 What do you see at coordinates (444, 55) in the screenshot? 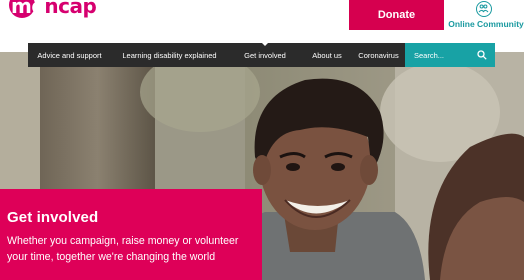
I see `search-input` at bounding box center [444, 55].